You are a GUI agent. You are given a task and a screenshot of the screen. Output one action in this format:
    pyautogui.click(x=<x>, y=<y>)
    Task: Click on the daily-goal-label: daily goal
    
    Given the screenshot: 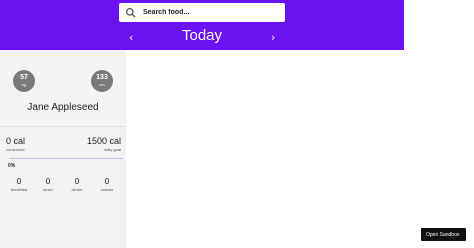 What is the action you would take?
    pyautogui.click(x=112, y=149)
    